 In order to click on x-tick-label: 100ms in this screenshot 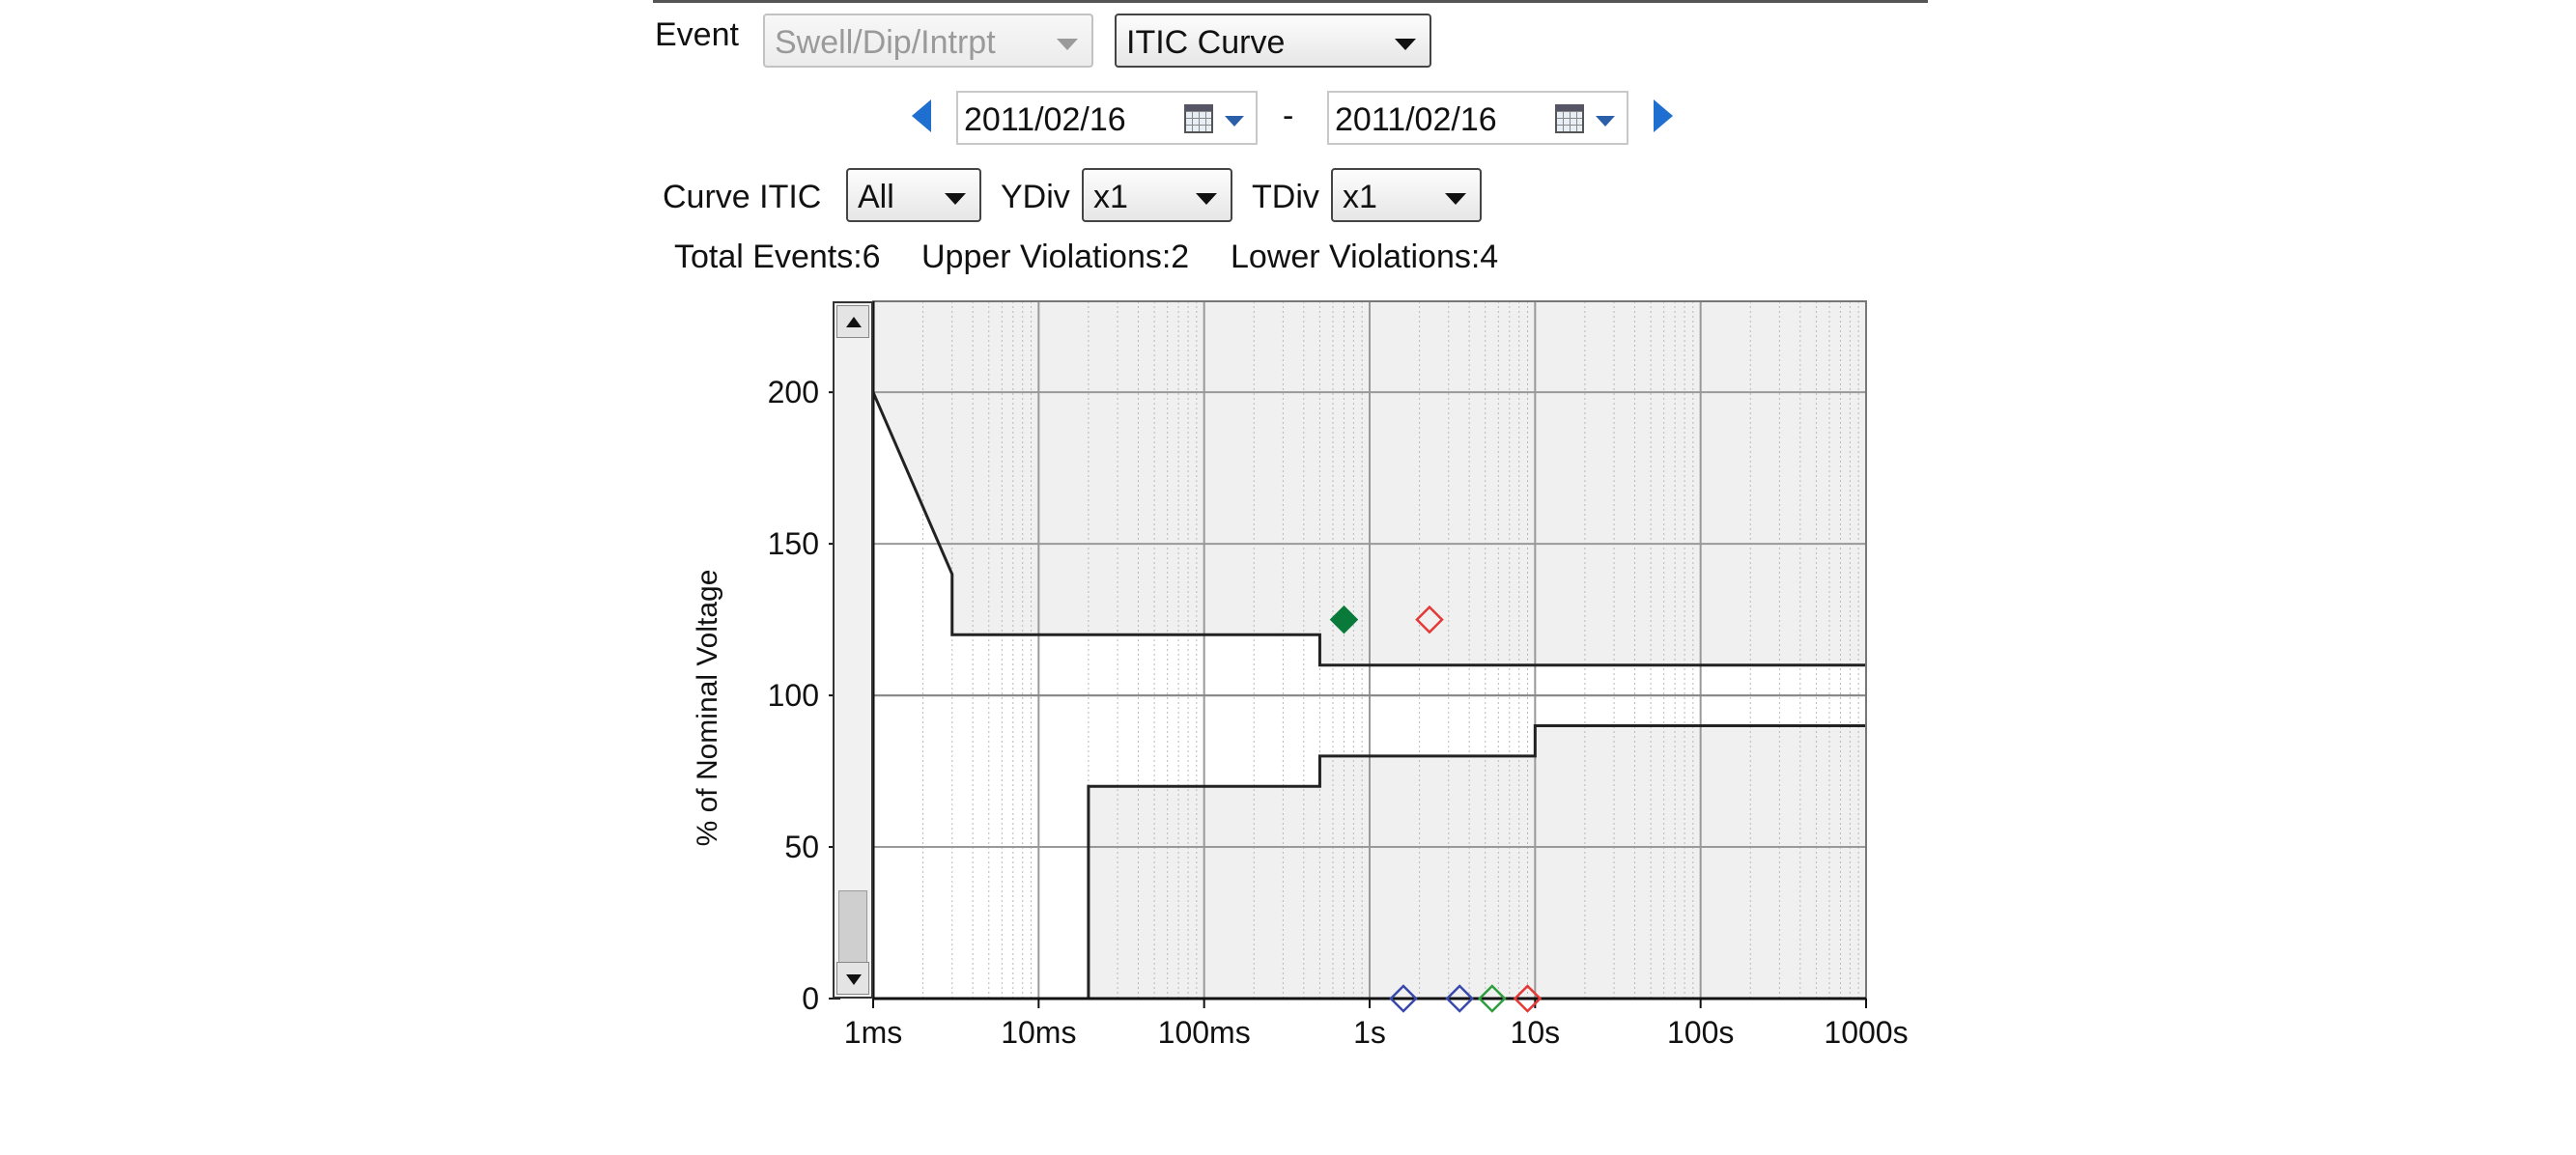, I will do `click(1204, 1032)`.